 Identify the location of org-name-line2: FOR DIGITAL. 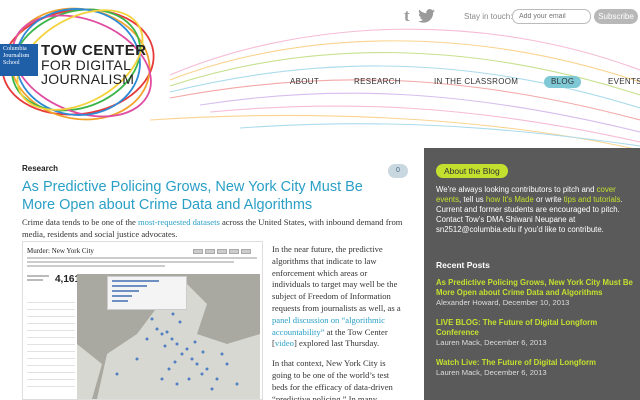
(86, 65).